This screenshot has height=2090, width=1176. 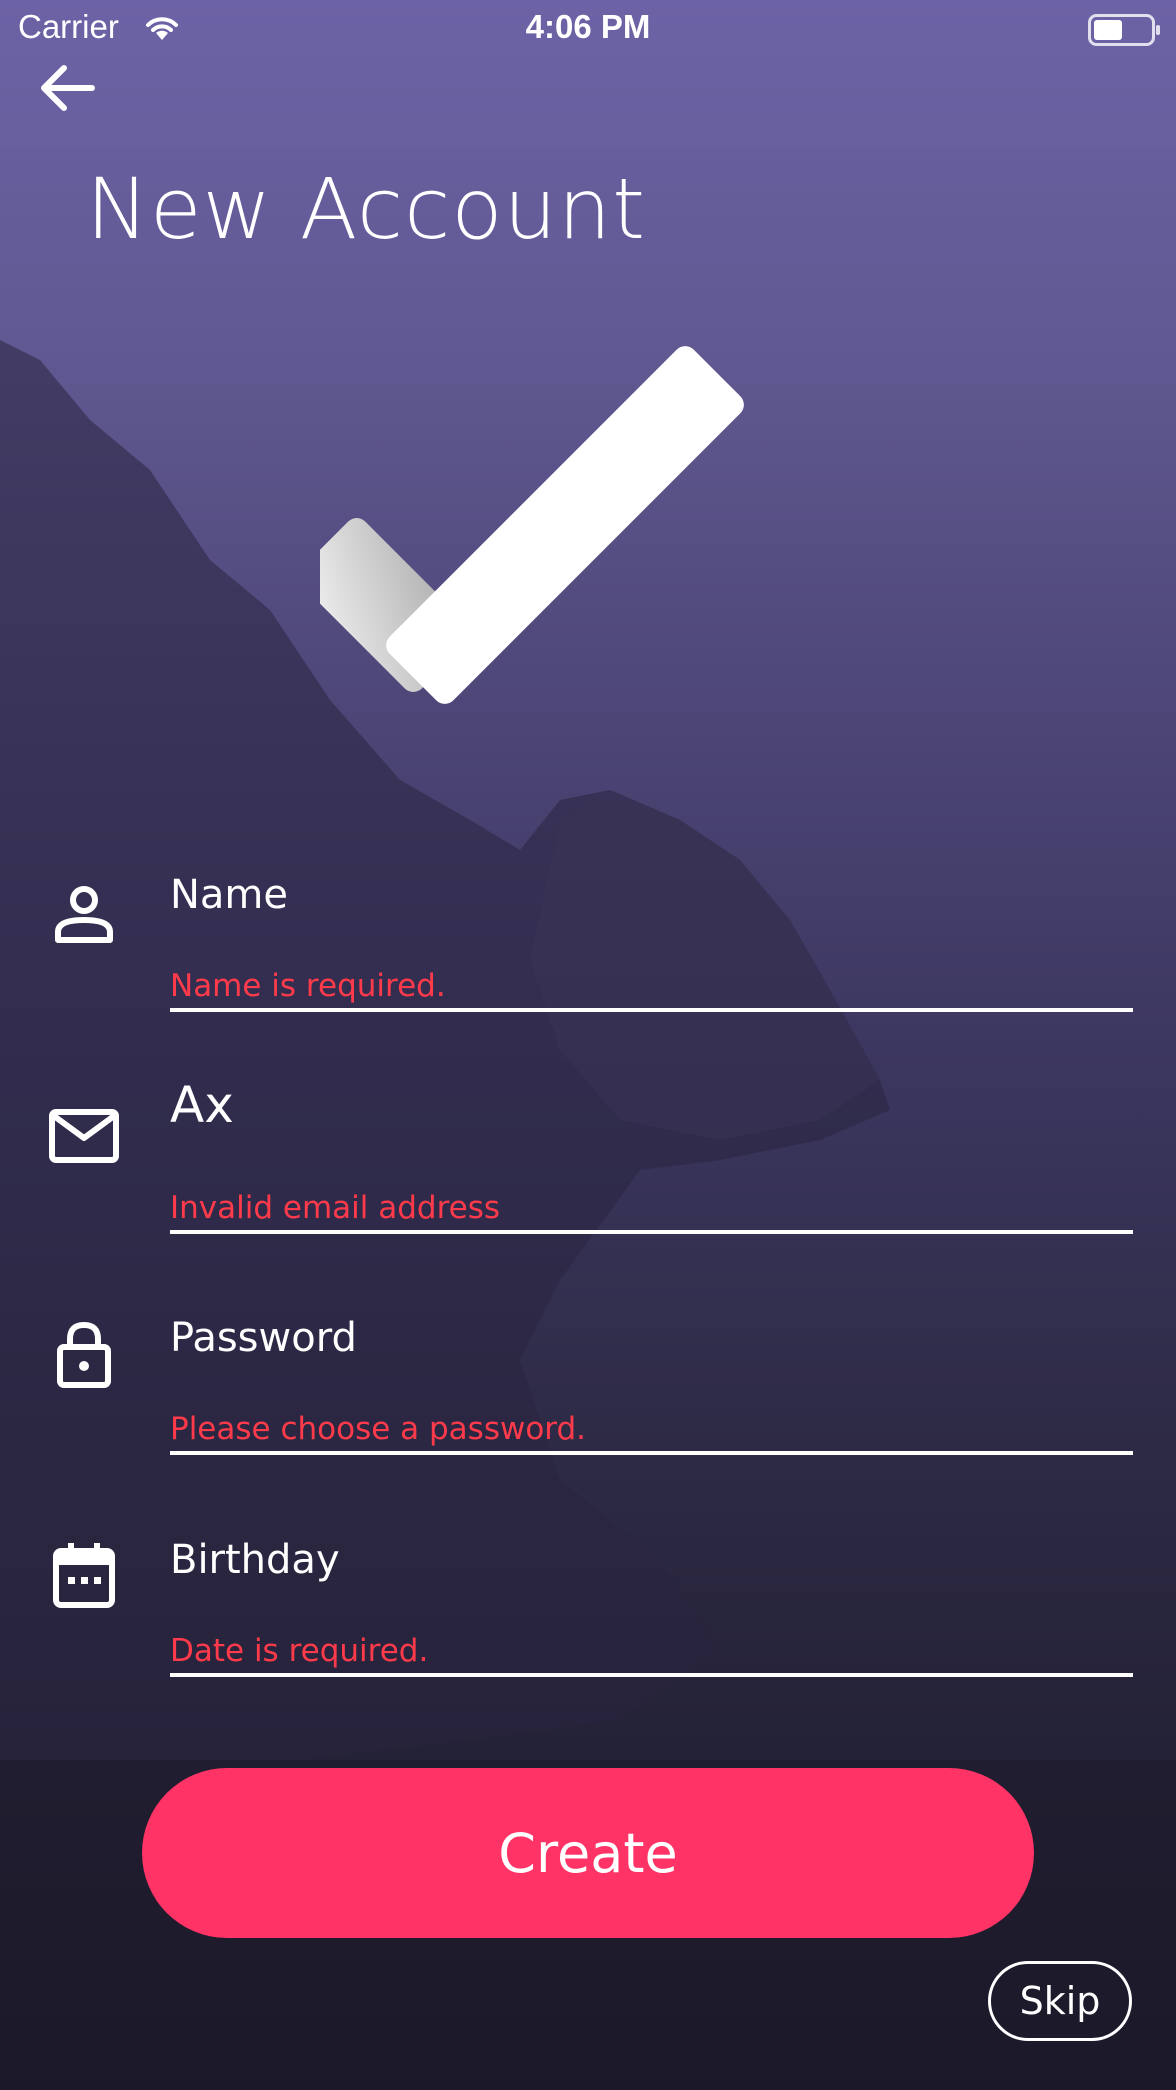 I want to click on checkmark-logo-icon, so click(x=532, y=525).